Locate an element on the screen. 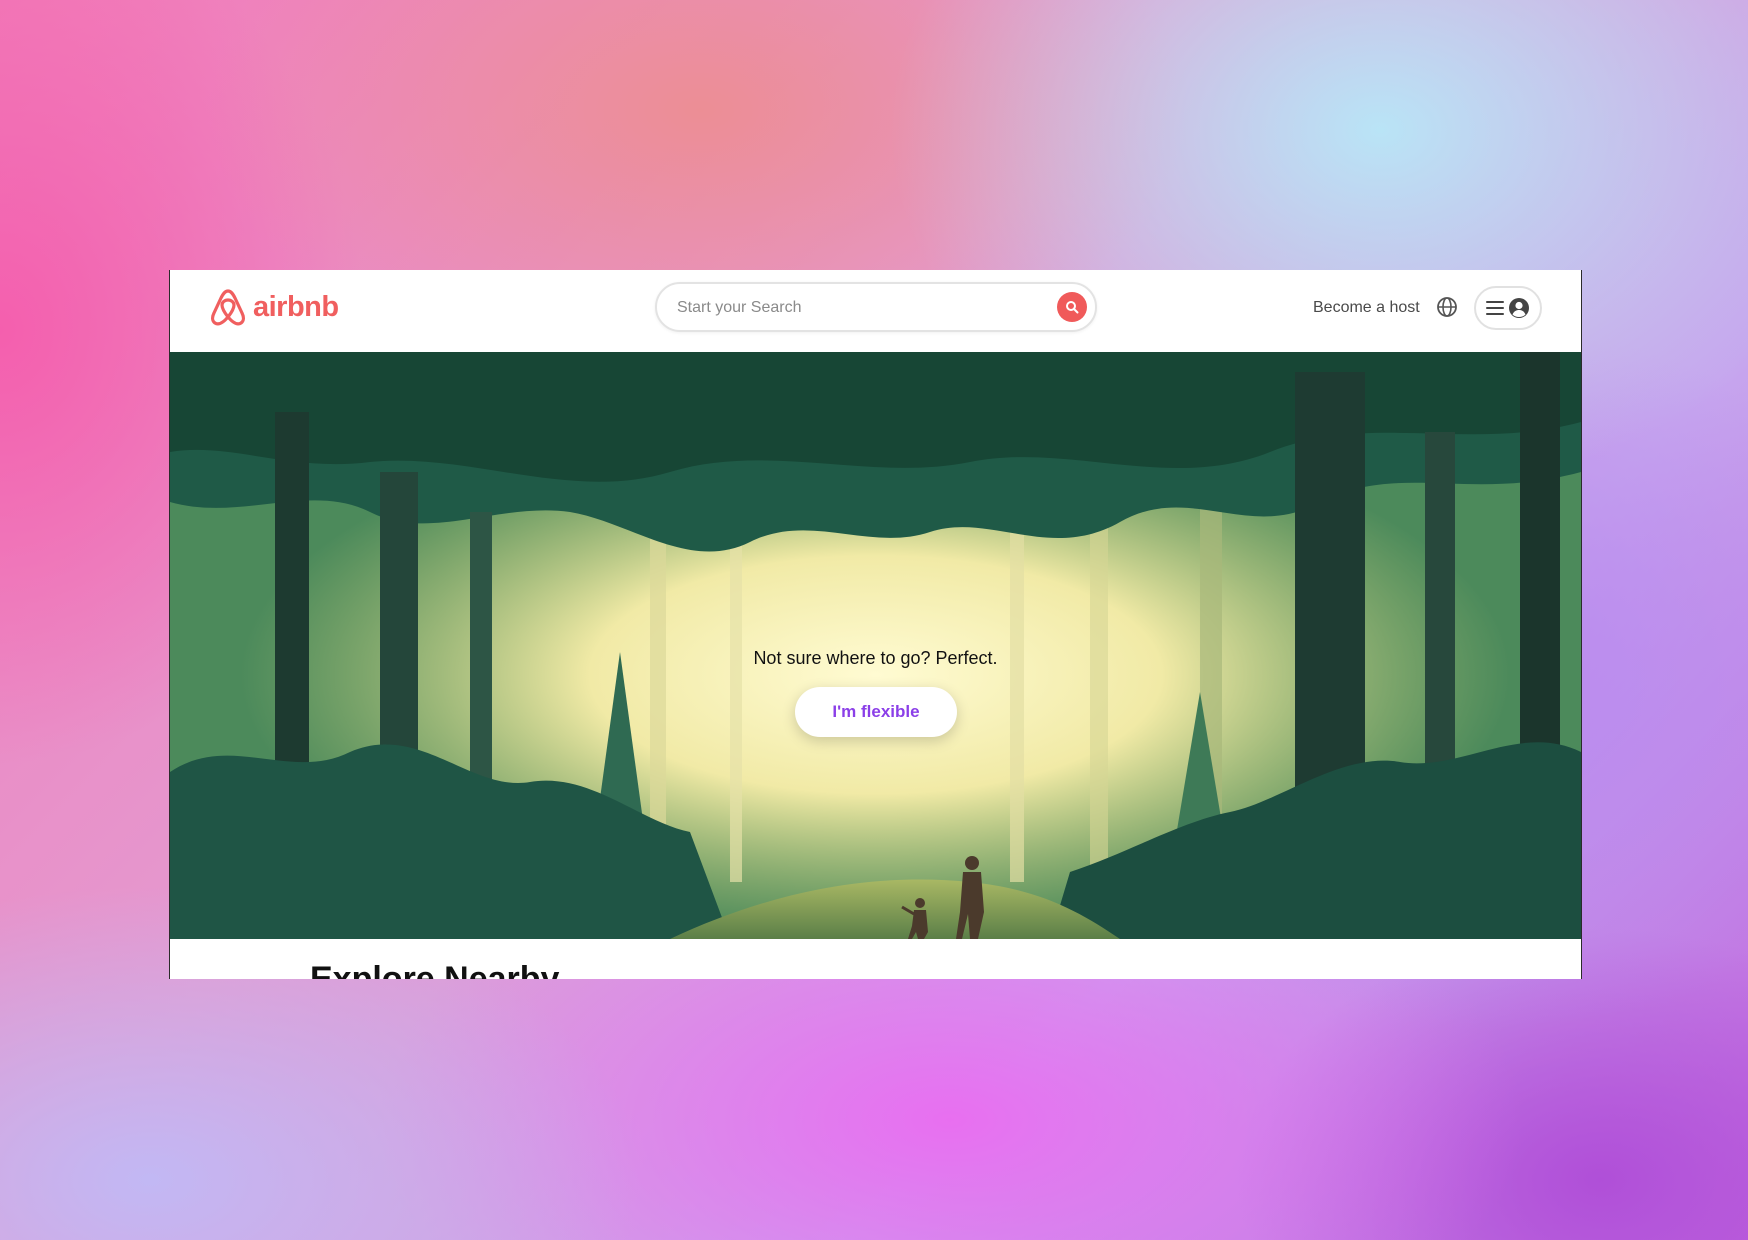 The height and width of the screenshot is (1240, 1748). hero-tagline: Not sure where to go? Perfect. is located at coordinates (875, 658).